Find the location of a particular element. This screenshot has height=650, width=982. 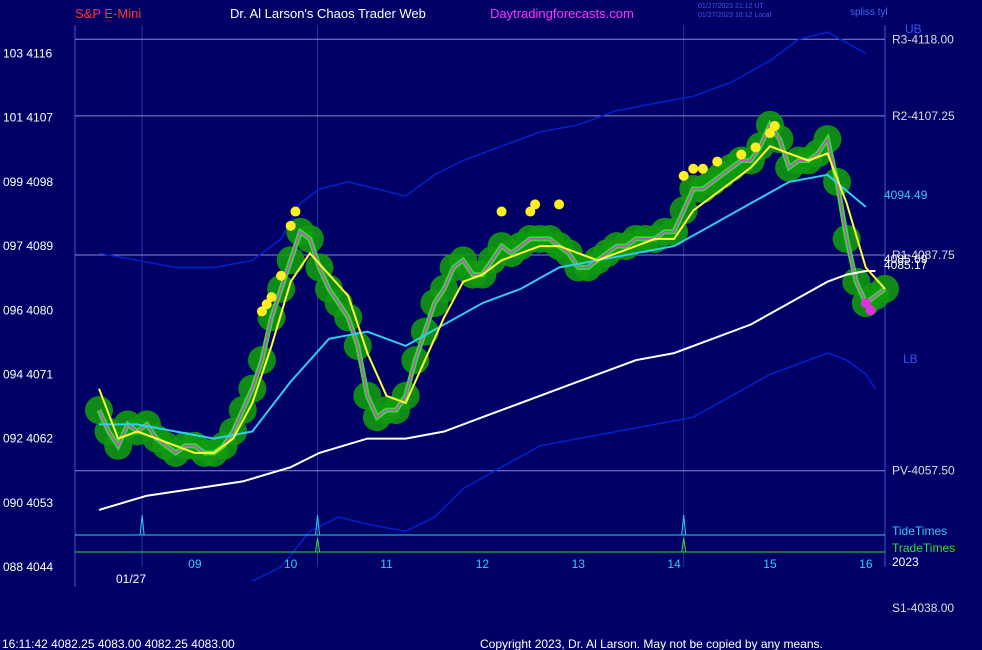

x-tick-label: 15 is located at coordinates (770, 564).